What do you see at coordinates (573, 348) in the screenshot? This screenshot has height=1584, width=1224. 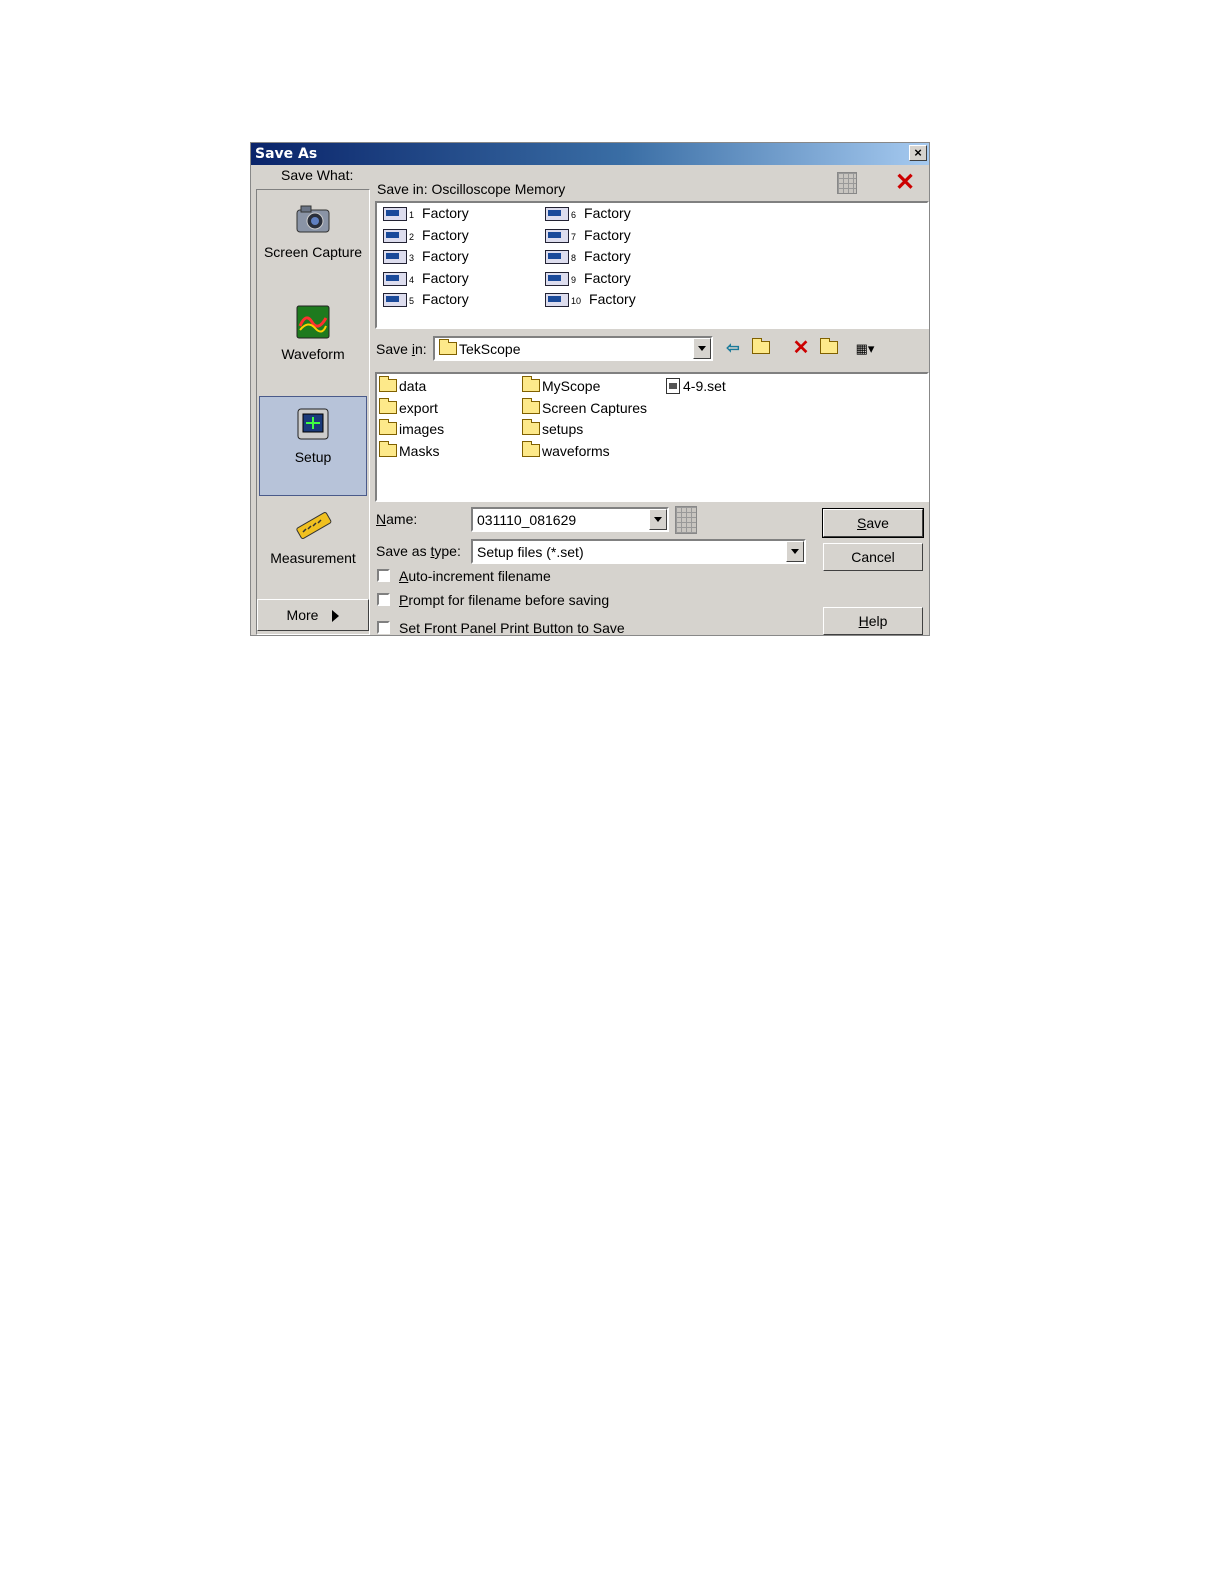 I see `save-in-dropdown: TekScope` at bounding box center [573, 348].